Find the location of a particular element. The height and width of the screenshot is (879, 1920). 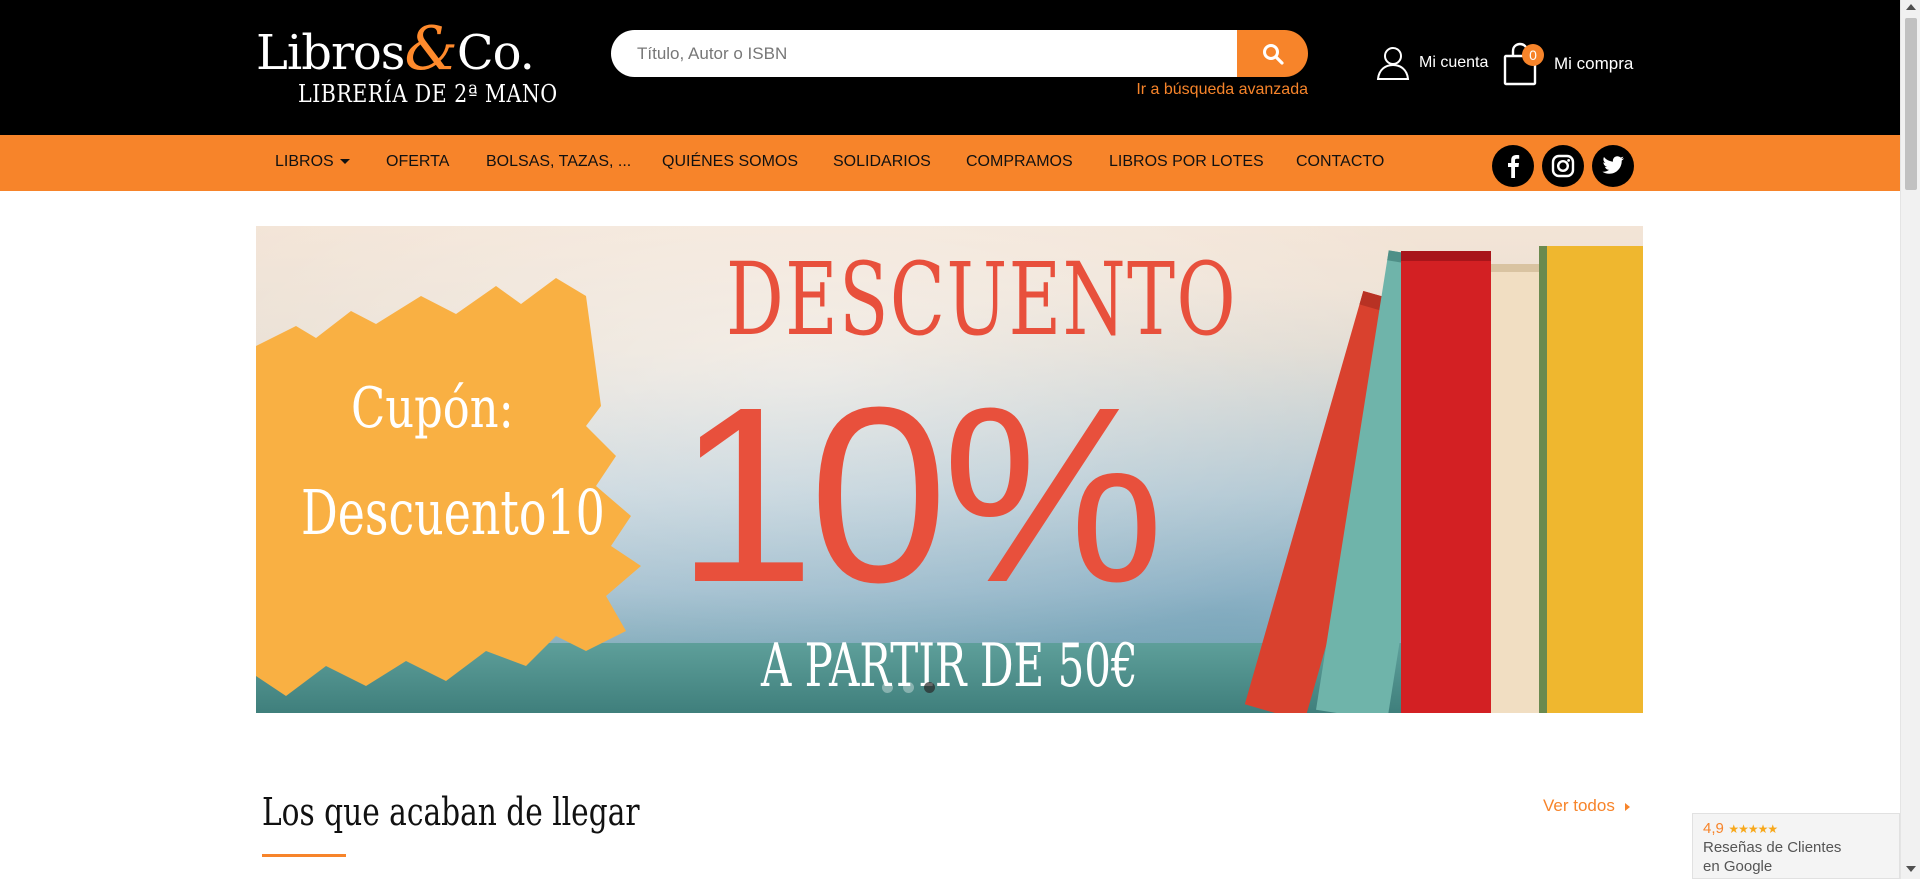

coupon-code: Descuento10 is located at coordinates (453, 512).